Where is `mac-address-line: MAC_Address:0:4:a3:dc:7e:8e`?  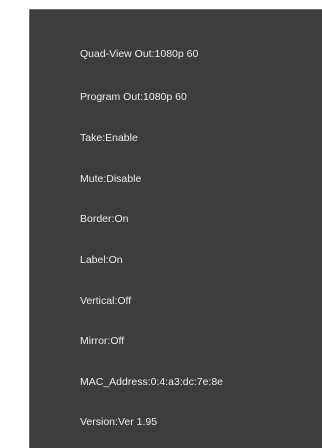 mac-address-line: MAC_Address:0:4:a3:dc:7e:8e is located at coordinates (152, 382).